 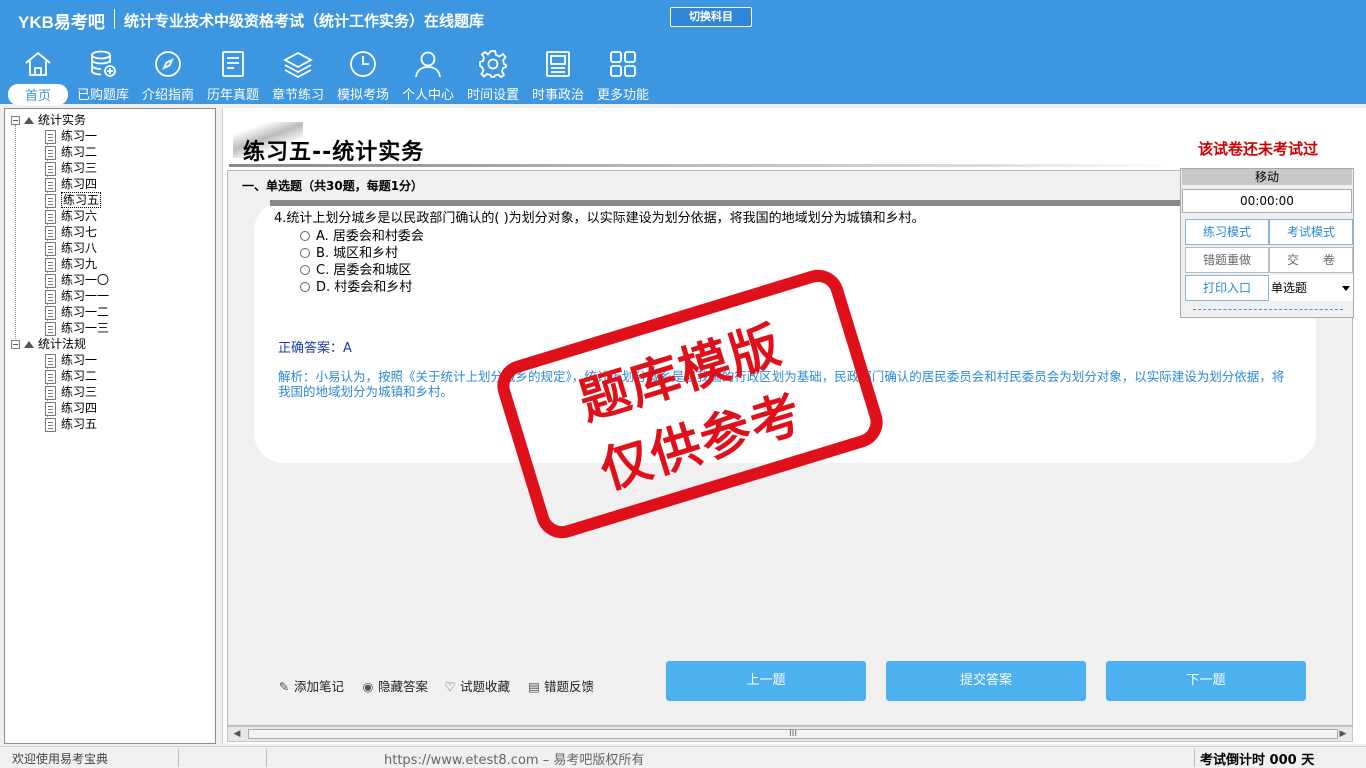 I want to click on horizontal-scrollbar: ◀ III ▶, so click(x=790, y=734).